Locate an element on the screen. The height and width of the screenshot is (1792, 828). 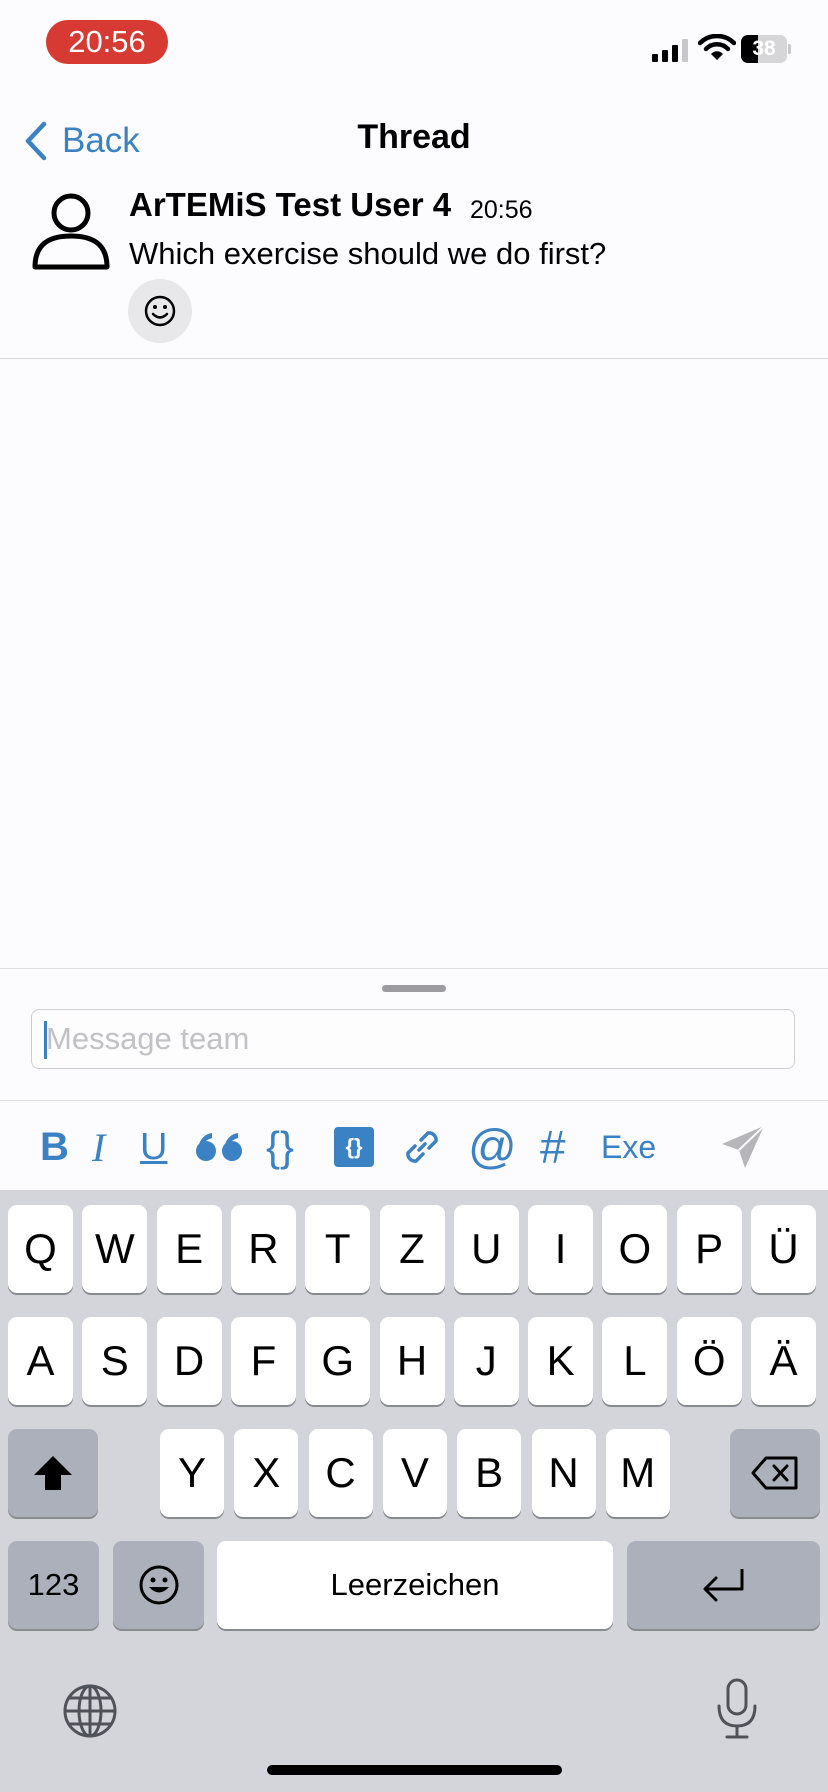
text-cursor is located at coordinates (45, 1040).